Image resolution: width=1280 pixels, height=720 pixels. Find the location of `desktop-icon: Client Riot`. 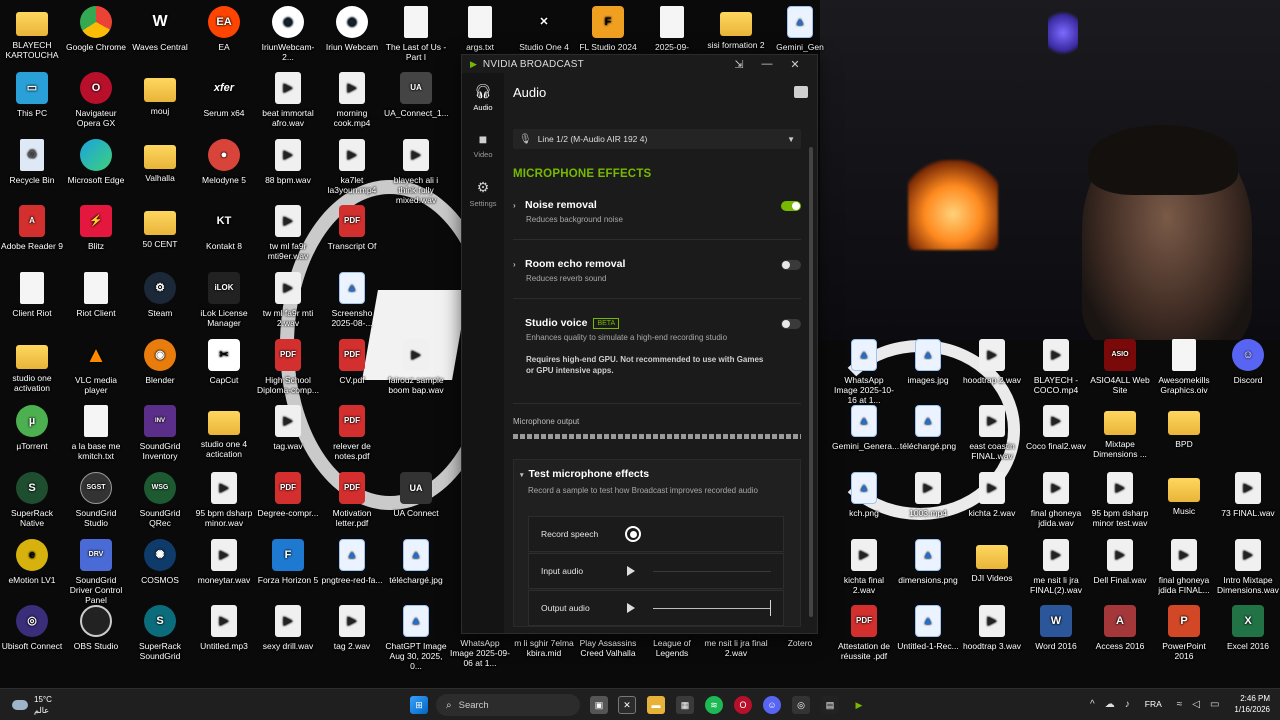

desktop-icon: Client Riot is located at coordinates (32, 295).